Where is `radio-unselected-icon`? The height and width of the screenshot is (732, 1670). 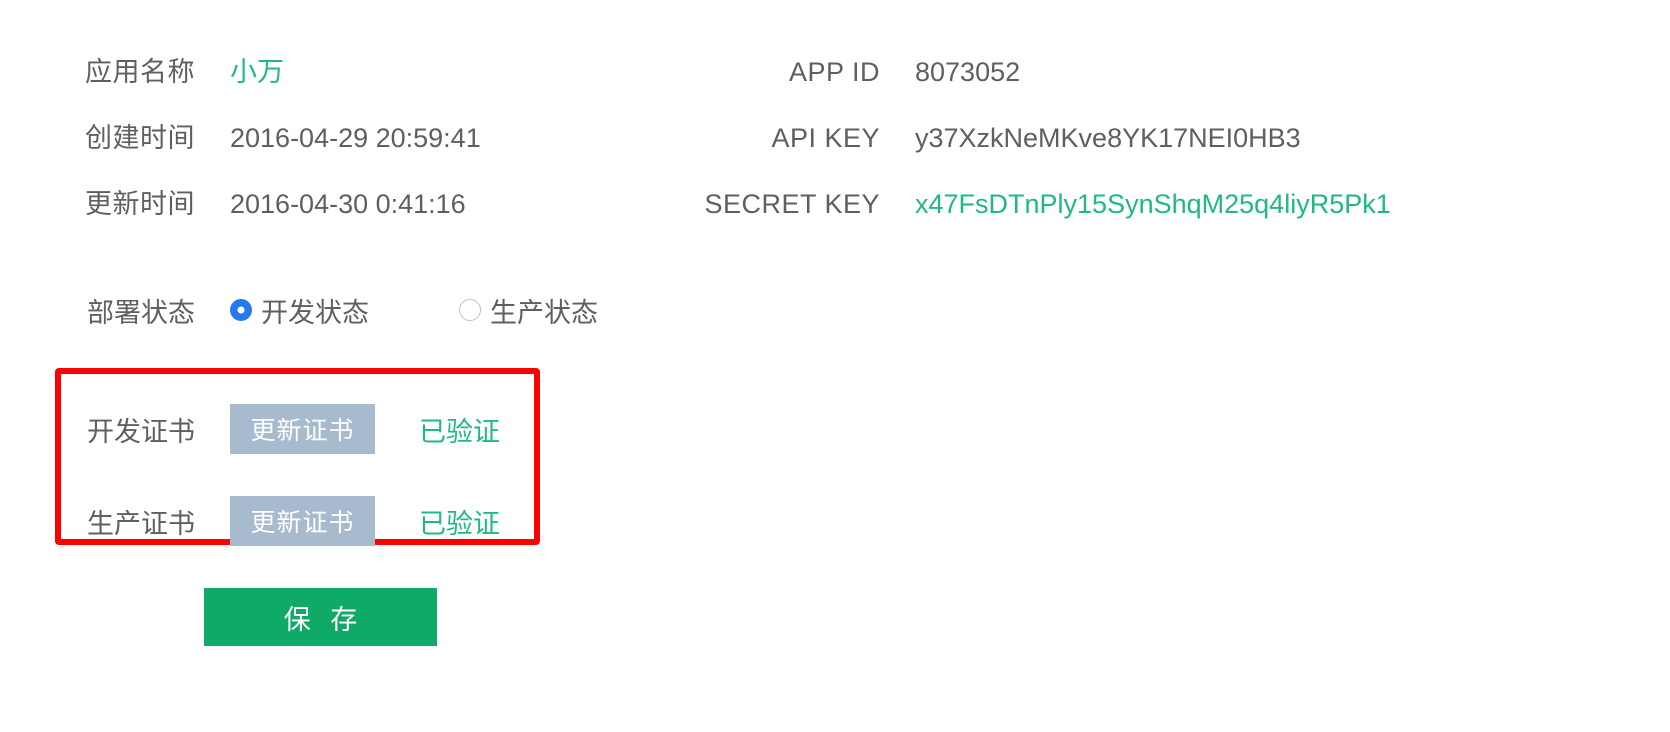 radio-unselected-icon is located at coordinates (470, 310).